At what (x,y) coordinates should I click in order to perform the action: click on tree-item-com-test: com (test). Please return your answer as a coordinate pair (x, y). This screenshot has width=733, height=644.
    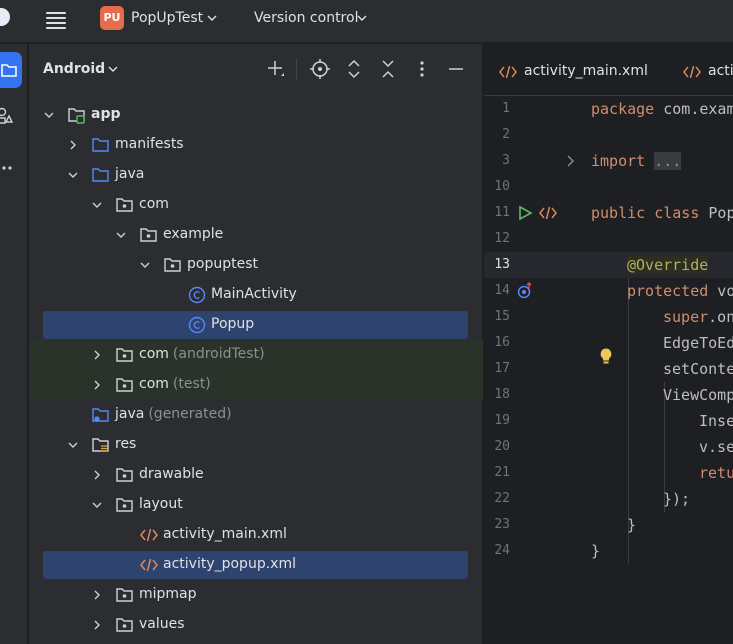
    Looking at the image, I should click on (256, 385).